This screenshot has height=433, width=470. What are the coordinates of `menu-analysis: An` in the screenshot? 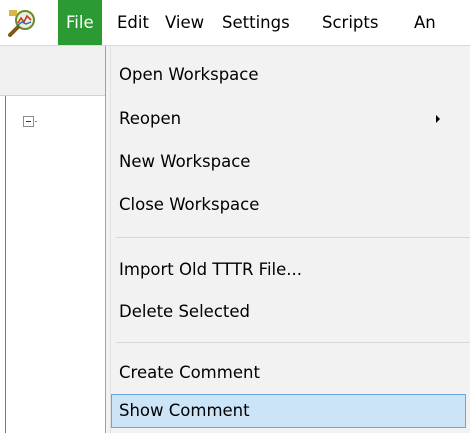 It's located at (425, 22).